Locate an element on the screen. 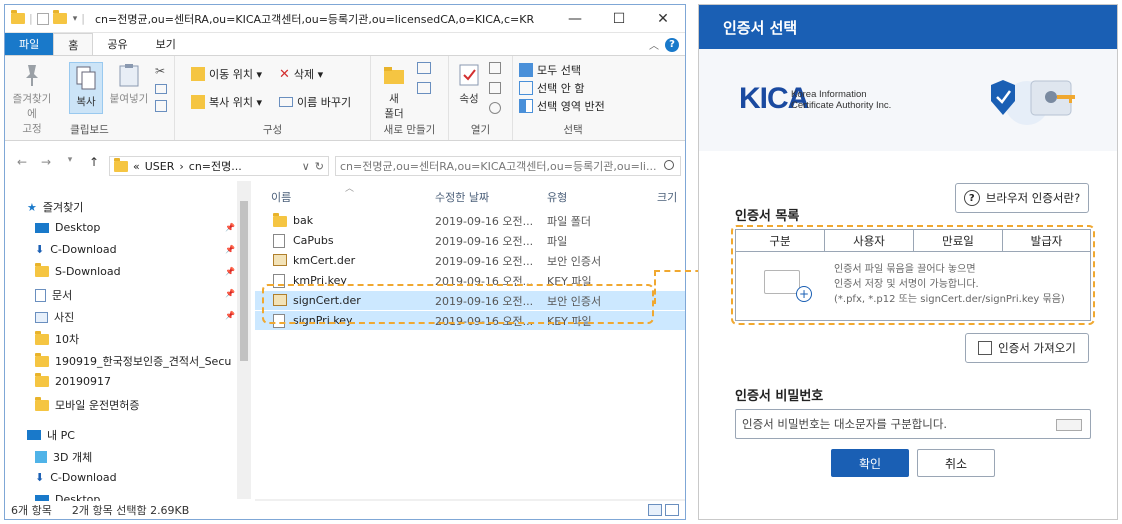  nav-item: 3D 개체 is located at coordinates (63, 457).